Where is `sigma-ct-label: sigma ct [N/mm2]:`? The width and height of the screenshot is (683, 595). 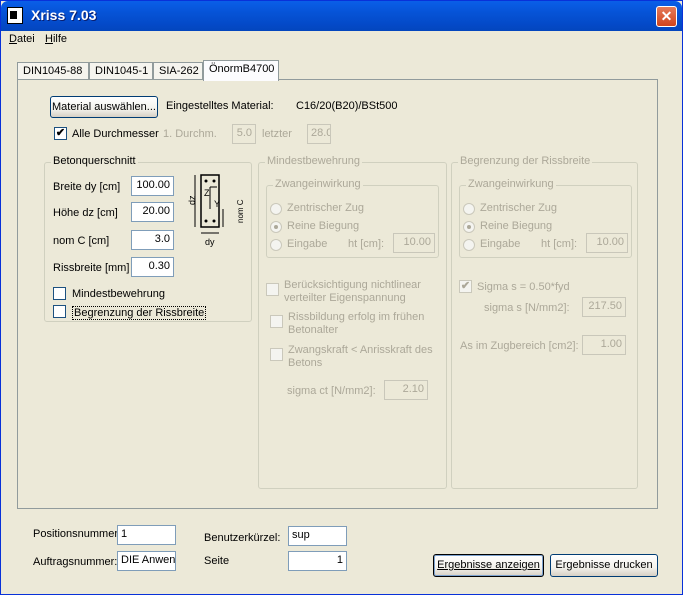 sigma-ct-label: sigma ct [N/mm2]: is located at coordinates (331, 391).